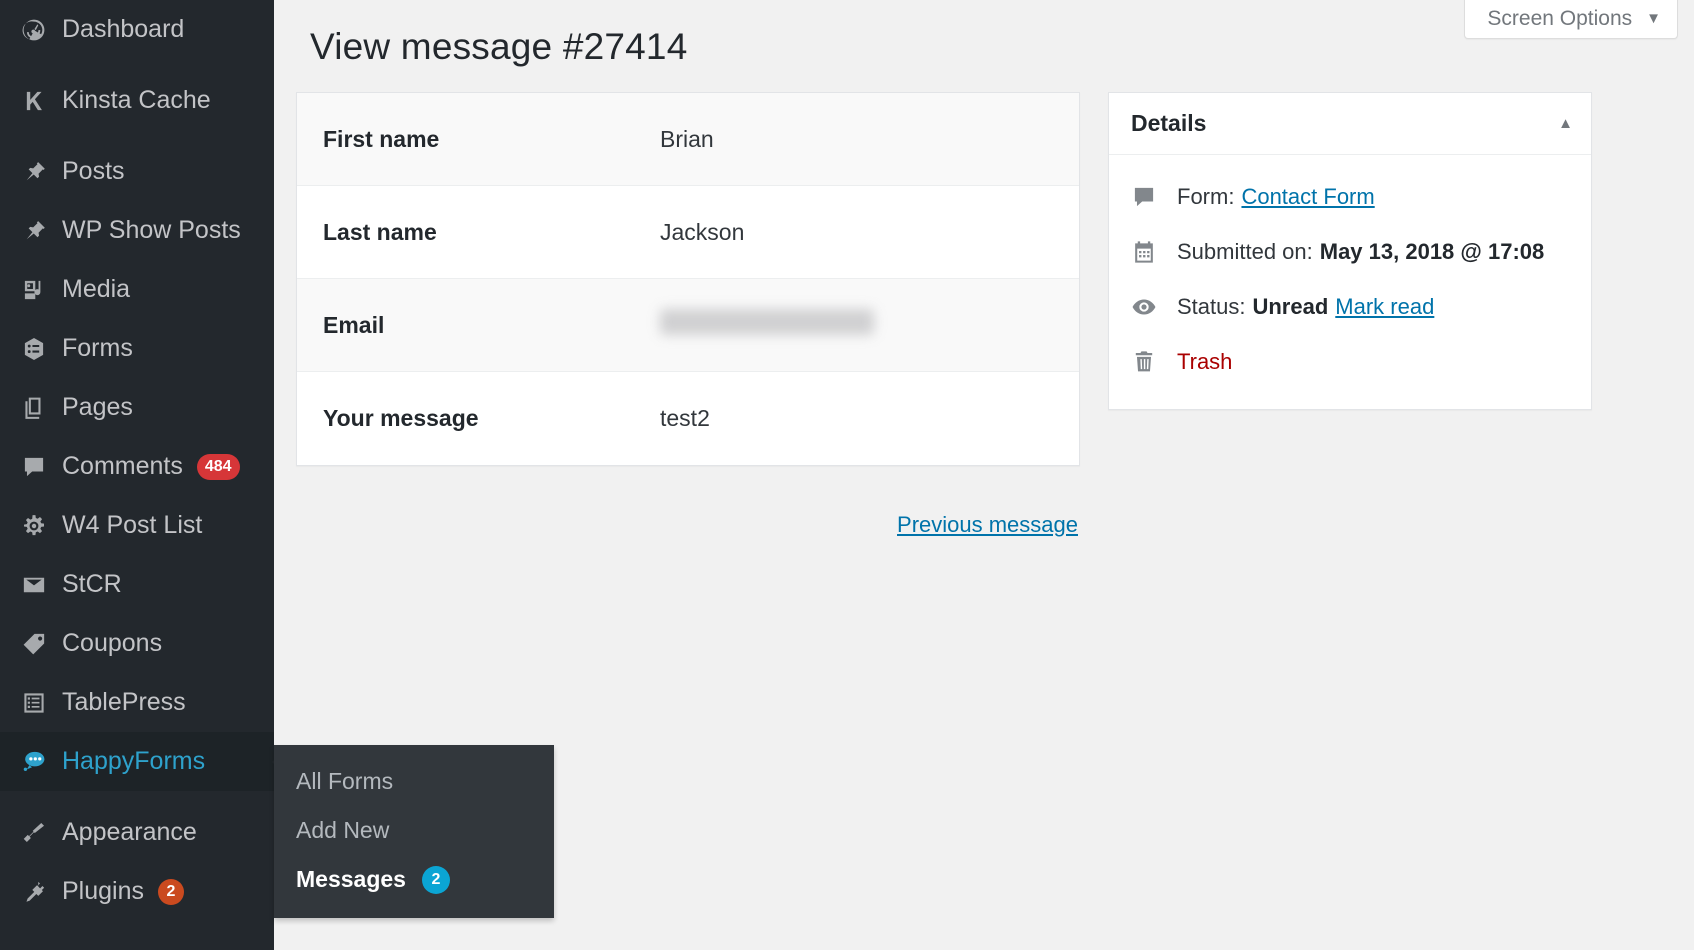  I want to click on message-field-label-last-name: Last name, so click(380, 231).